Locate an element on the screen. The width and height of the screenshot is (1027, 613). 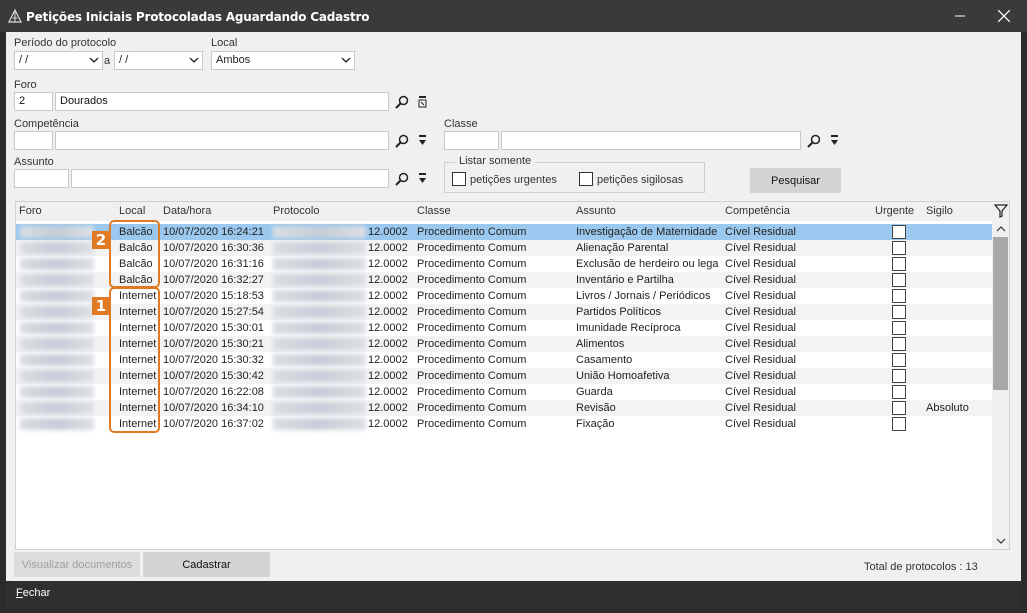
vertical-scrollbar is located at coordinates (1000, 385).